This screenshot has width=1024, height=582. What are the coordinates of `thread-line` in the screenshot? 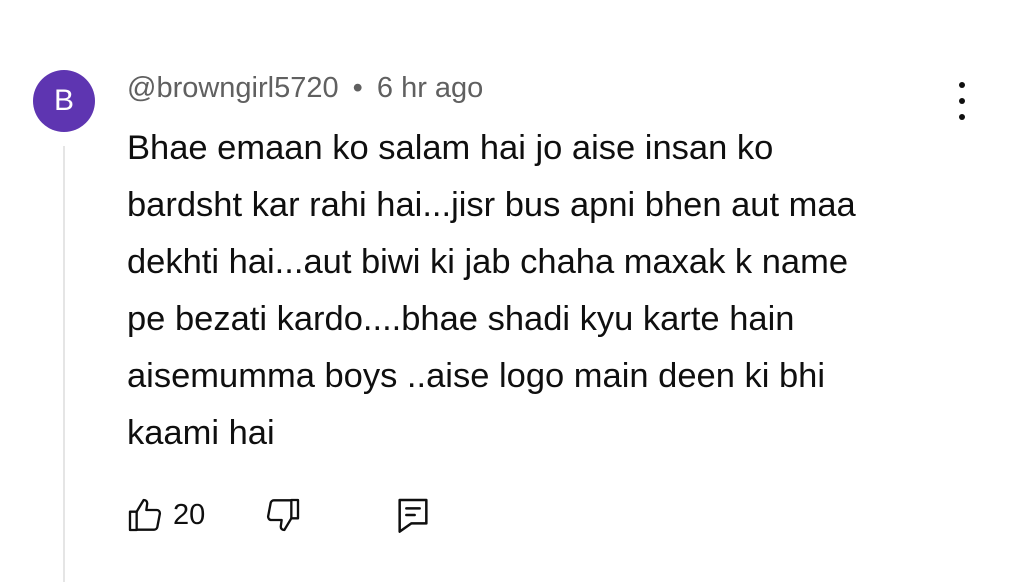 It's located at (64, 364).